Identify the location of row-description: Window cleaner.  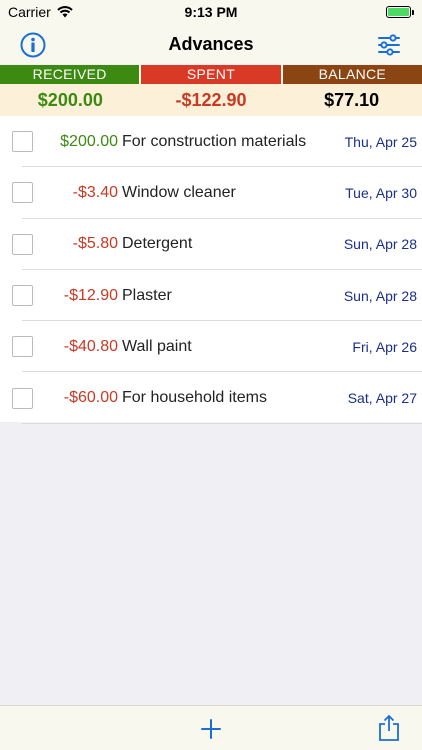
(179, 192).